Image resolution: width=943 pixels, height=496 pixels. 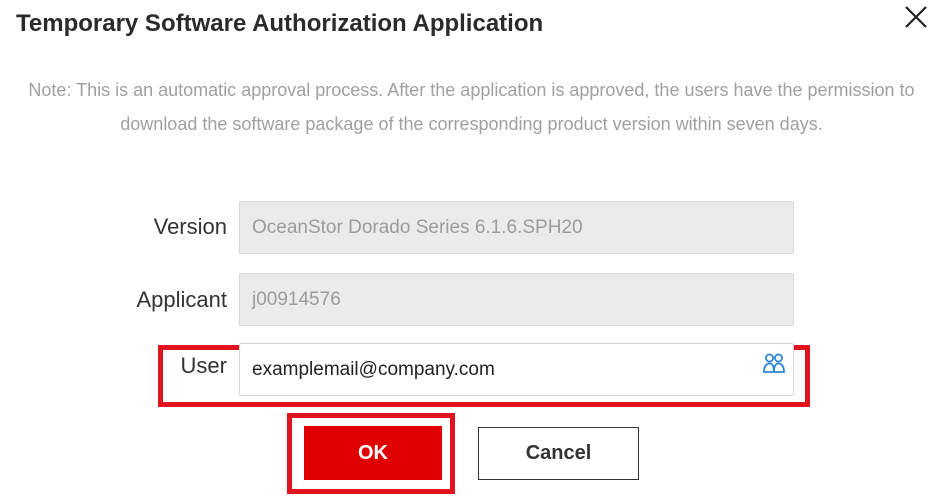 What do you see at coordinates (774, 363) in the screenshot?
I see `users-icon` at bounding box center [774, 363].